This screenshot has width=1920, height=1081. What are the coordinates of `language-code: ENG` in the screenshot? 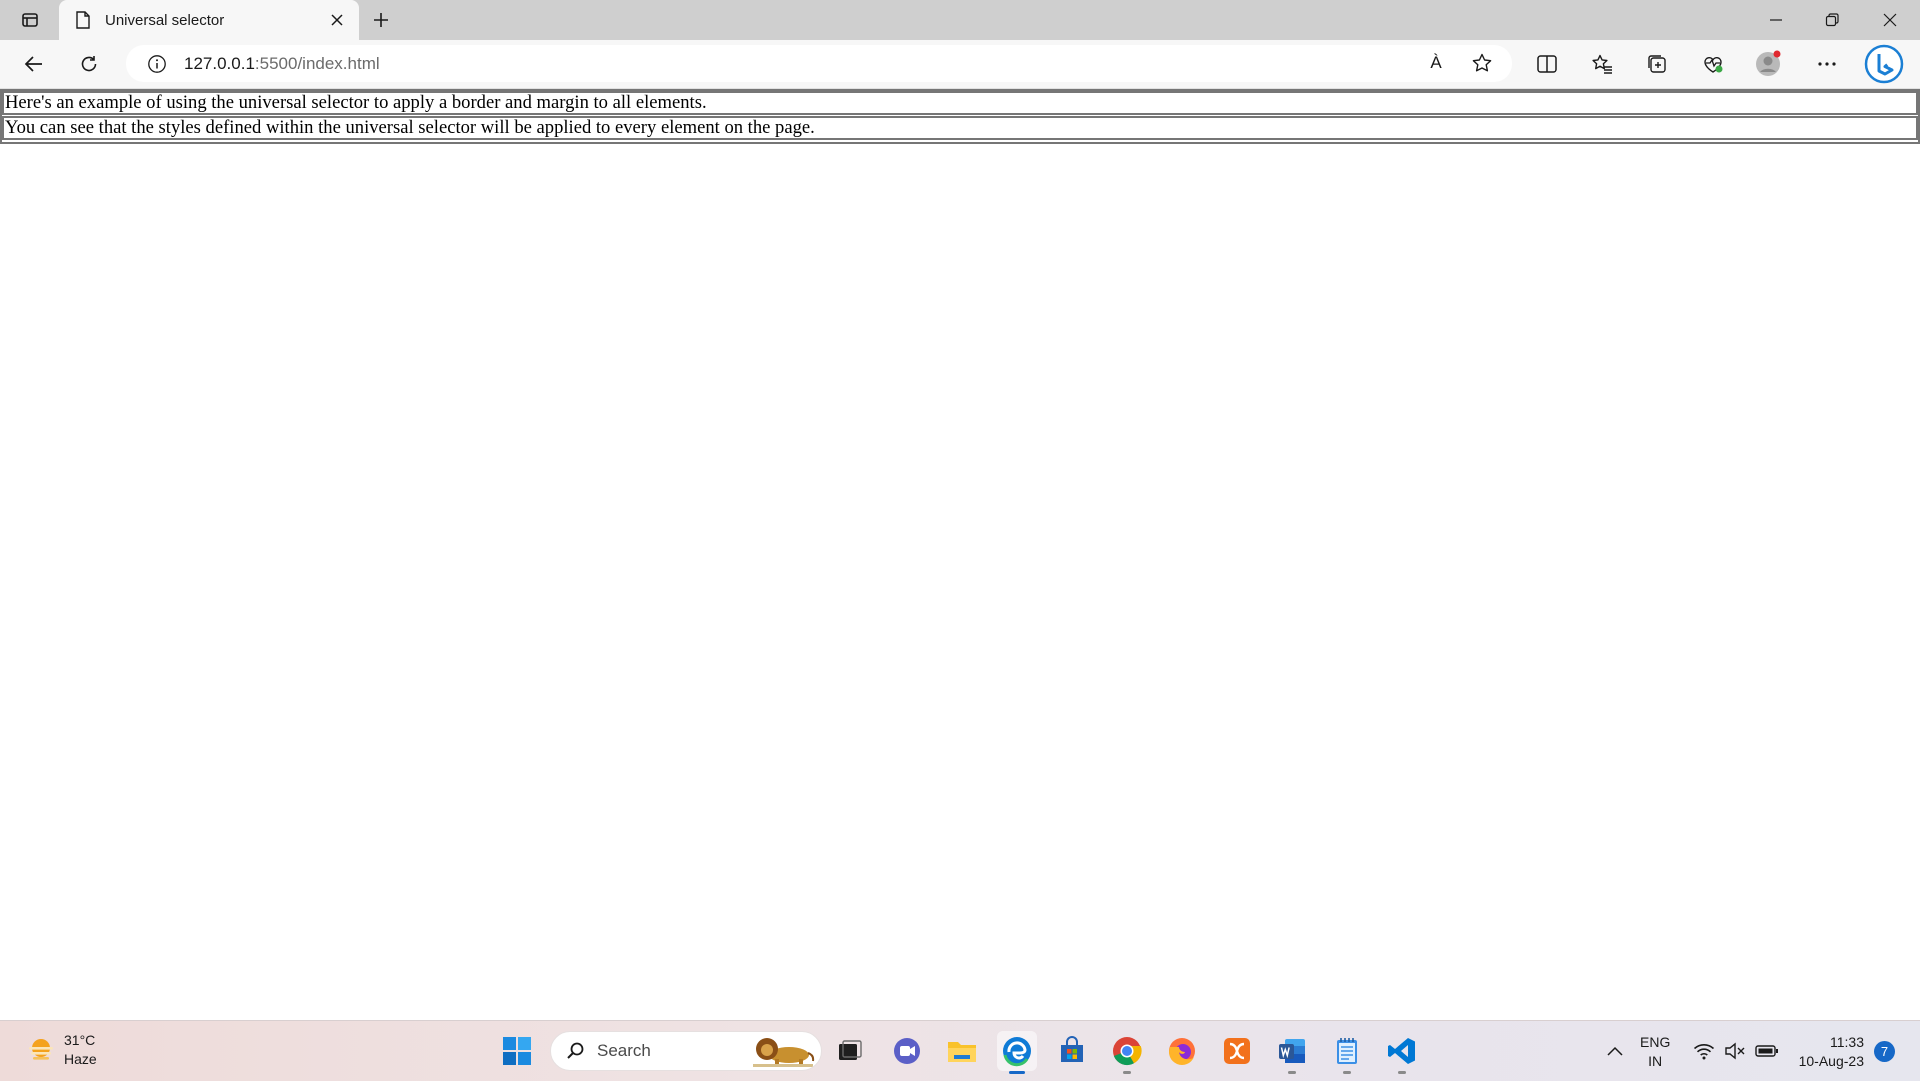 It's located at (1655, 1042).